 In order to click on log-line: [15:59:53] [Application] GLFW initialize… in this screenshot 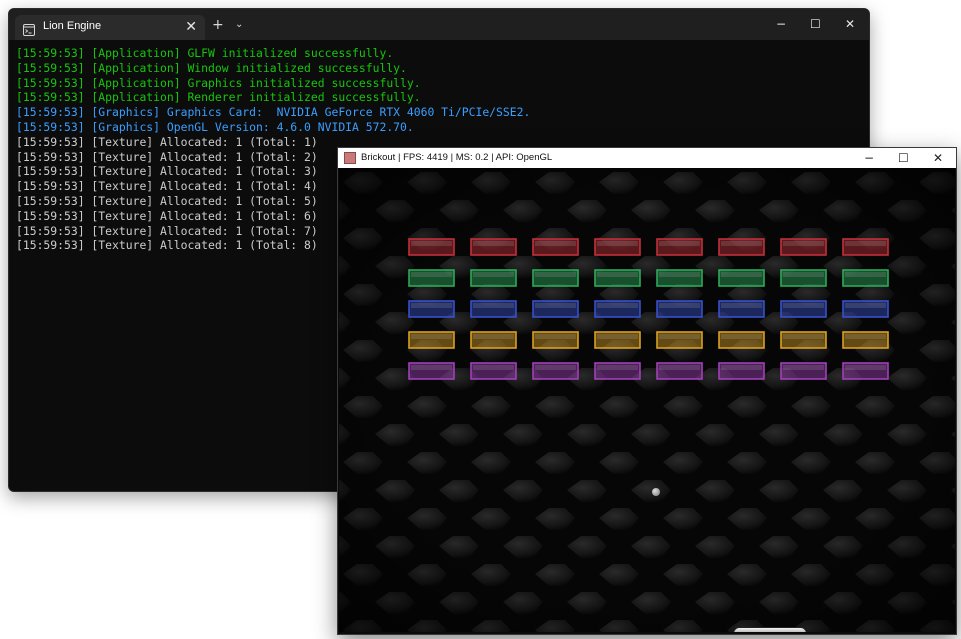, I will do `click(205, 53)`.